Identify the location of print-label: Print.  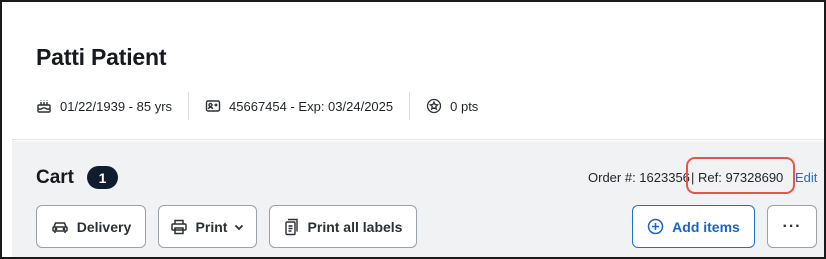
(211, 226).